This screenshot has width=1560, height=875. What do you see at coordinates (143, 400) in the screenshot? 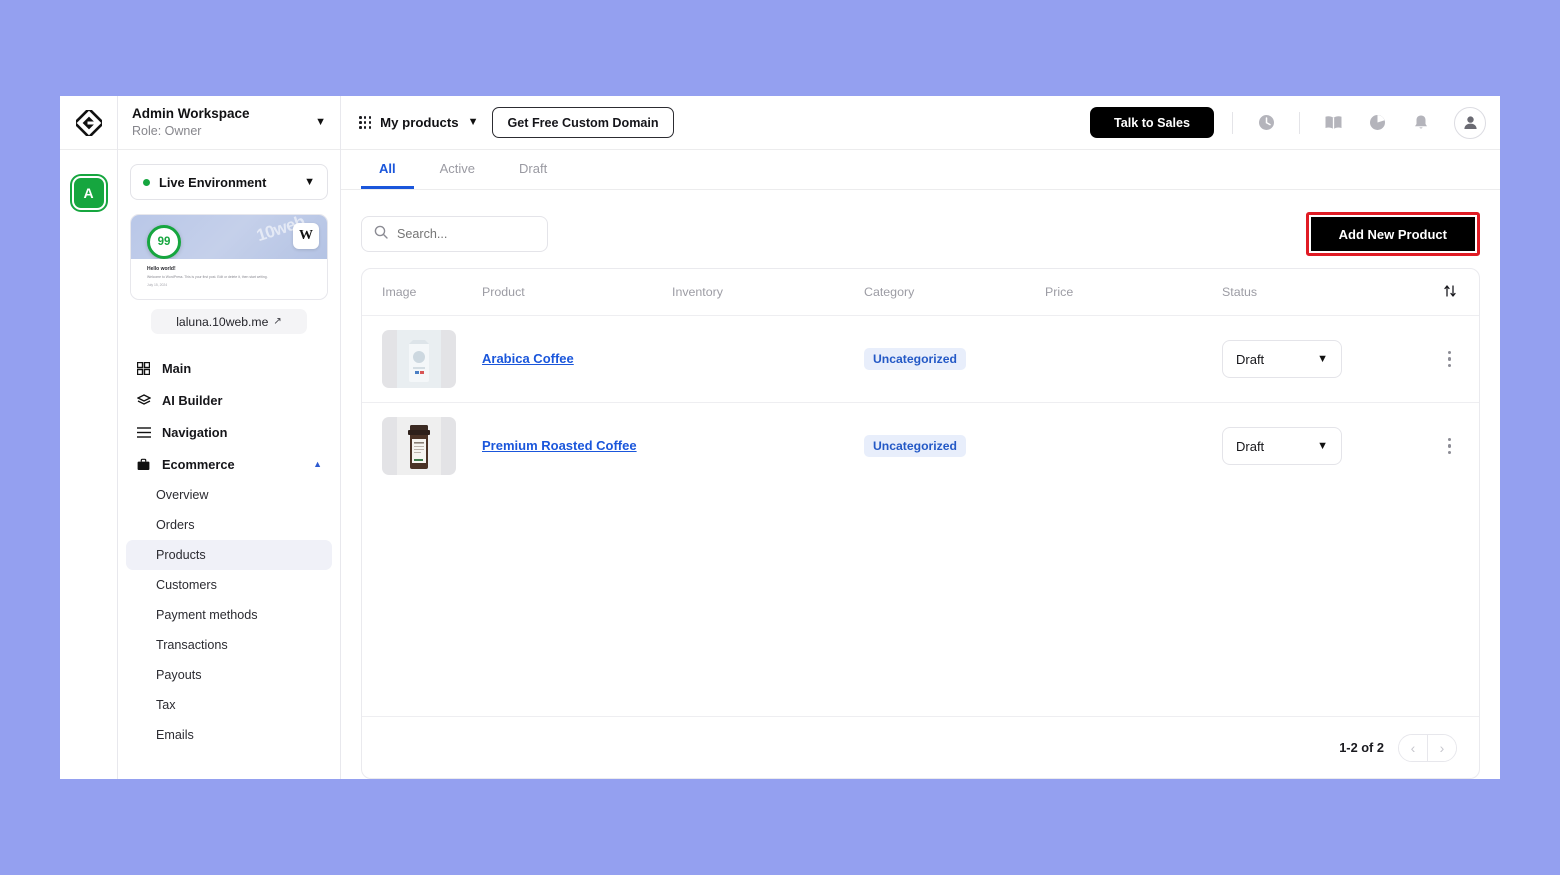
I see `layers-icon` at bounding box center [143, 400].